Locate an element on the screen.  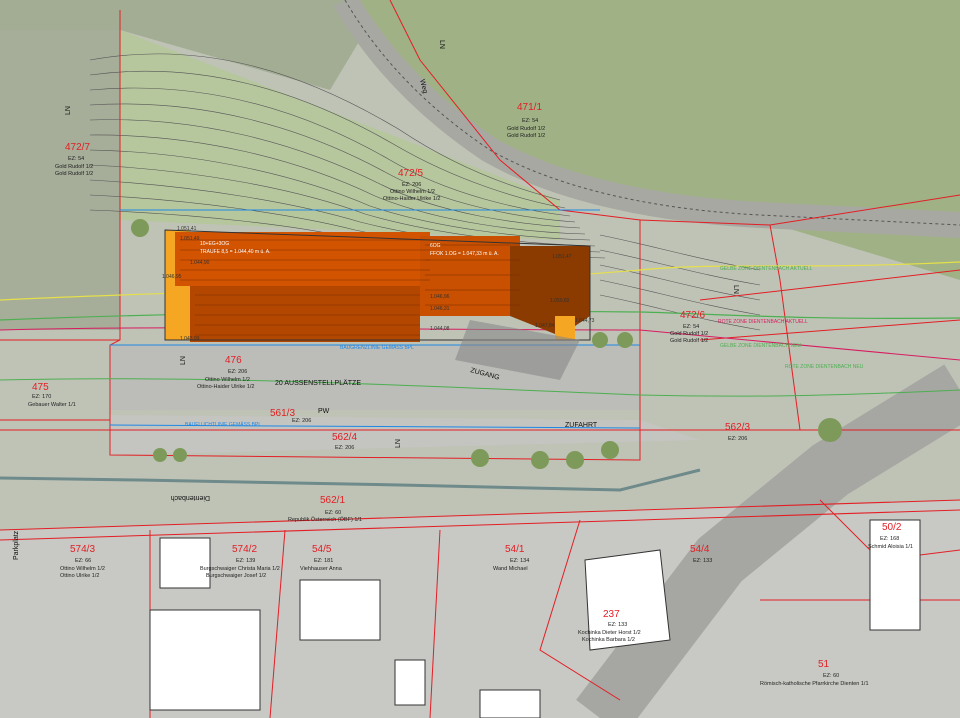
svg-text: 54/5 is located at coordinates (322, 549).